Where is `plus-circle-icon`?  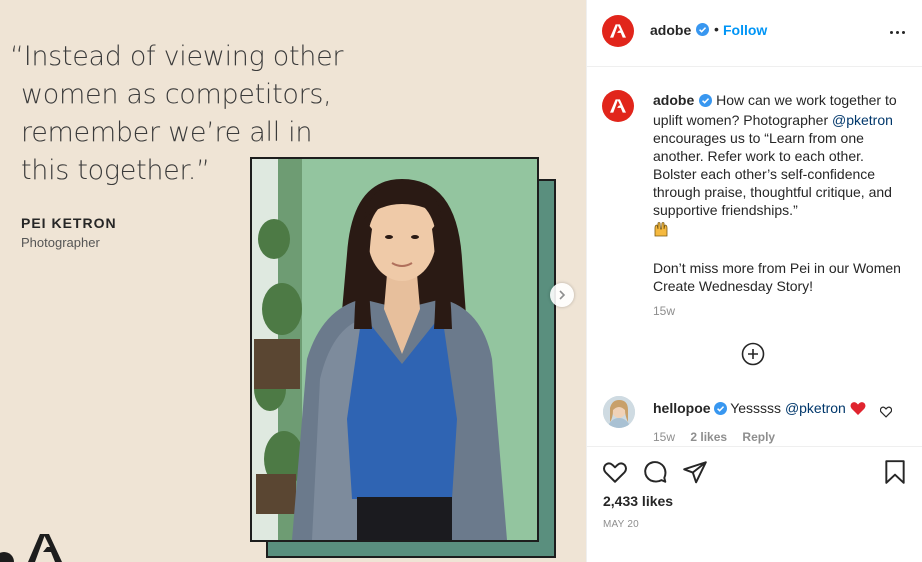 plus-circle-icon is located at coordinates (753, 354).